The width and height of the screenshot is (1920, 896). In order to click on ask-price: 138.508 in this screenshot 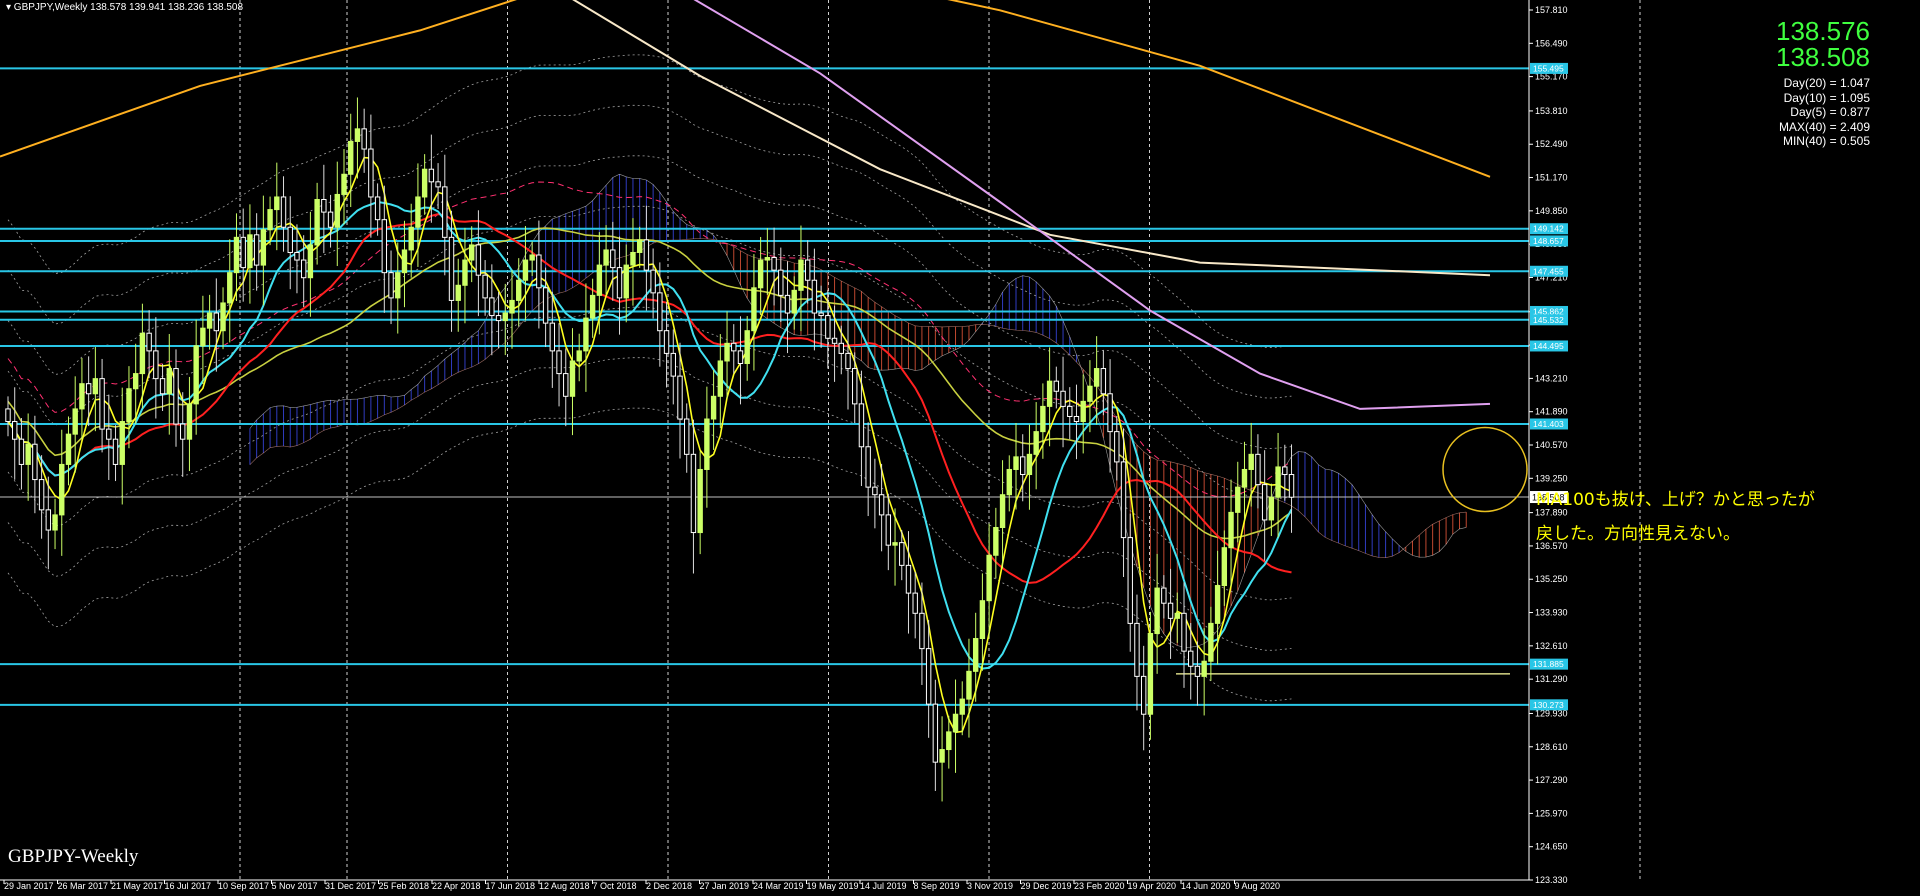, I will do `click(1823, 57)`.